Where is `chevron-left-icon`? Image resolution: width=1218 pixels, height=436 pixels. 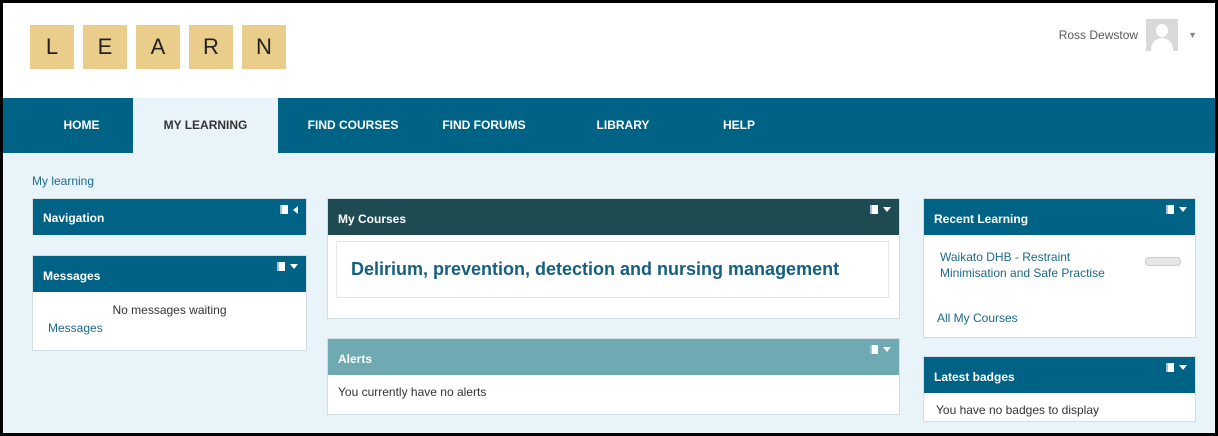 chevron-left-icon is located at coordinates (295, 209).